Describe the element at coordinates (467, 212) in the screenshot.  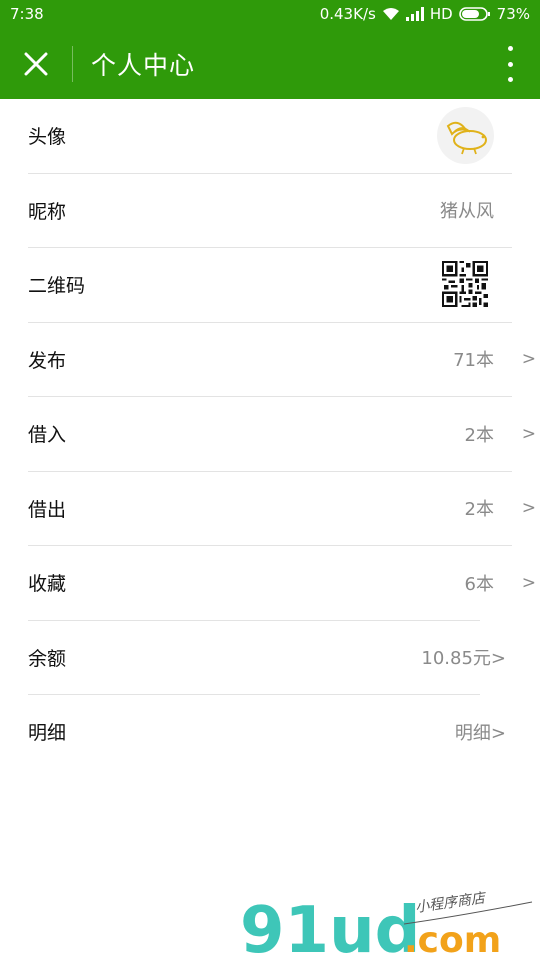
I see `nickname-value: 猪从风` at that location.